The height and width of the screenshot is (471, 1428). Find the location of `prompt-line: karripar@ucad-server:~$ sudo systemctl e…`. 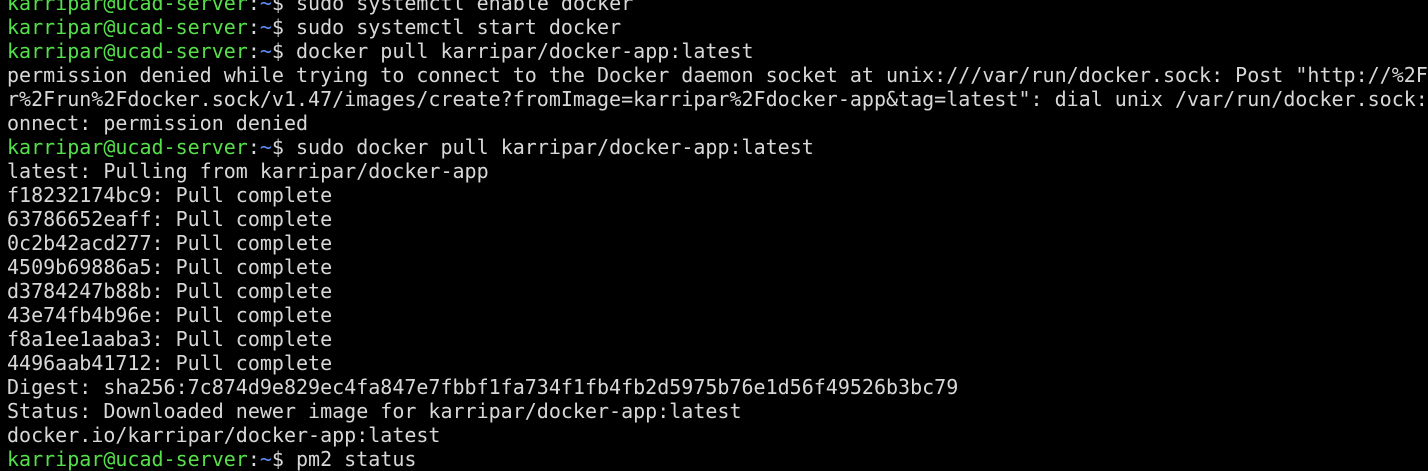

prompt-line: karripar@ucad-server:~$ sudo systemctl e… is located at coordinates (717, 7).